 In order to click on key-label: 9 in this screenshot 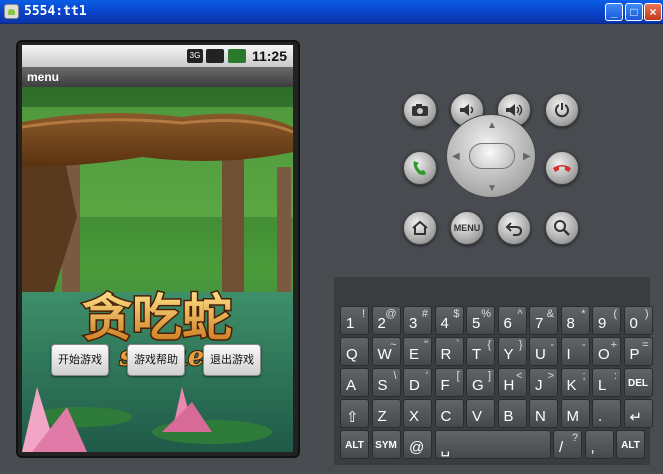, I will do `click(602, 323)`.